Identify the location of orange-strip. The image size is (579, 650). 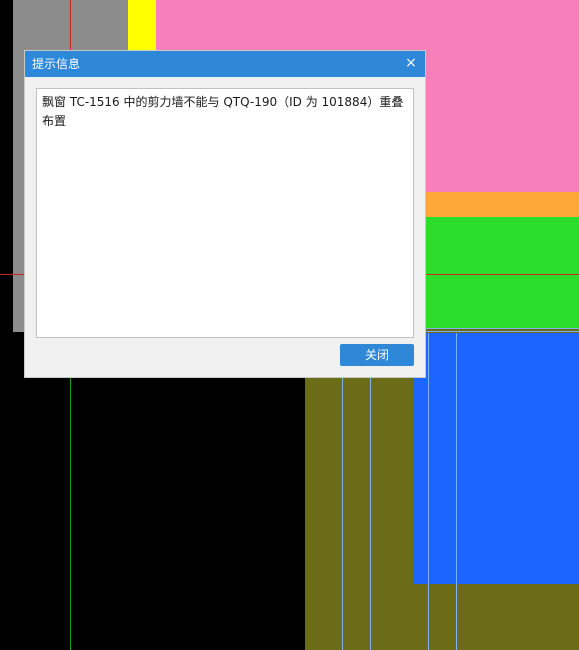
(502, 204).